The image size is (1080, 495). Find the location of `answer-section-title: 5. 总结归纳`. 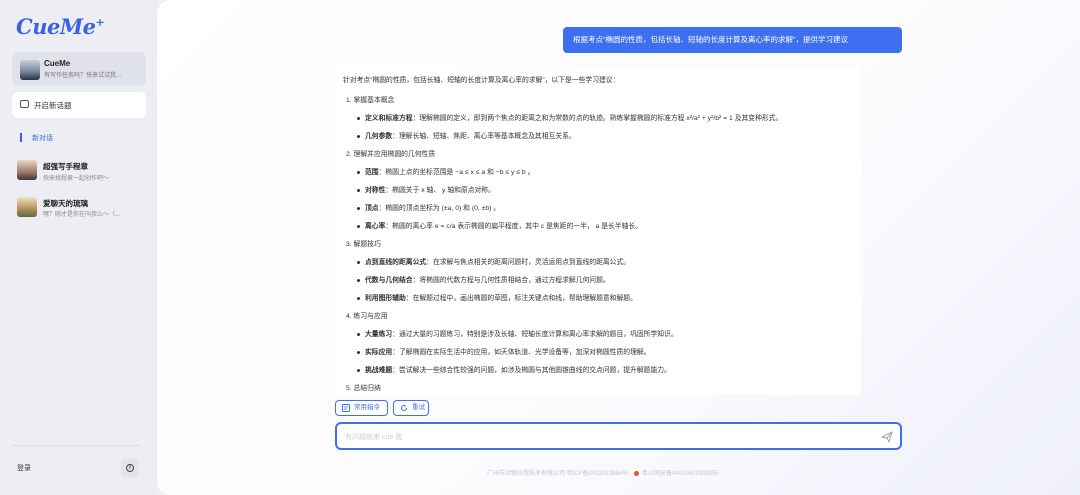

answer-section-title: 5. 总结归纳 is located at coordinates (363, 388).